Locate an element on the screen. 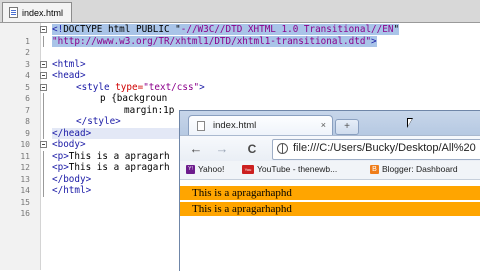  forward-arrow-icon: → is located at coordinates (222, 149).